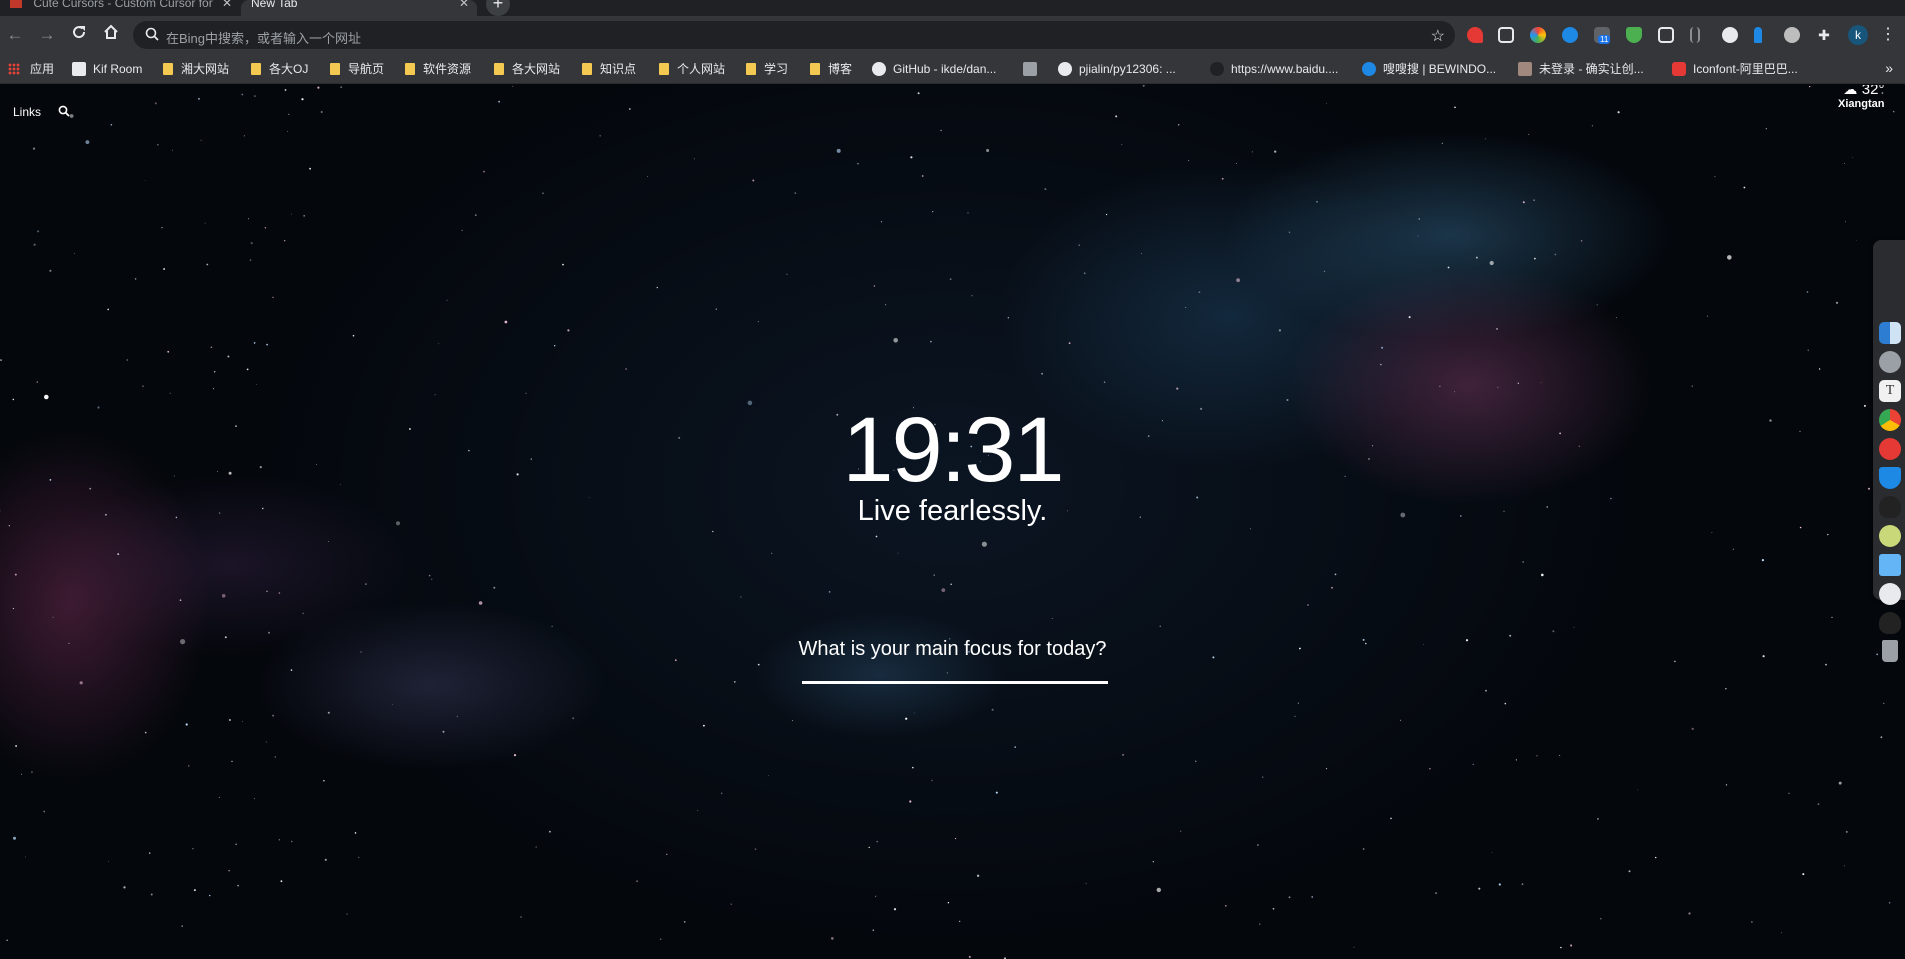 Image resolution: width=1905 pixels, height=959 pixels. What do you see at coordinates (794, 35) in the screenshot?
I see `address-bar: 在Bing中搜索，或者输入一个网址 ☆` at bounding box center [794, 35].